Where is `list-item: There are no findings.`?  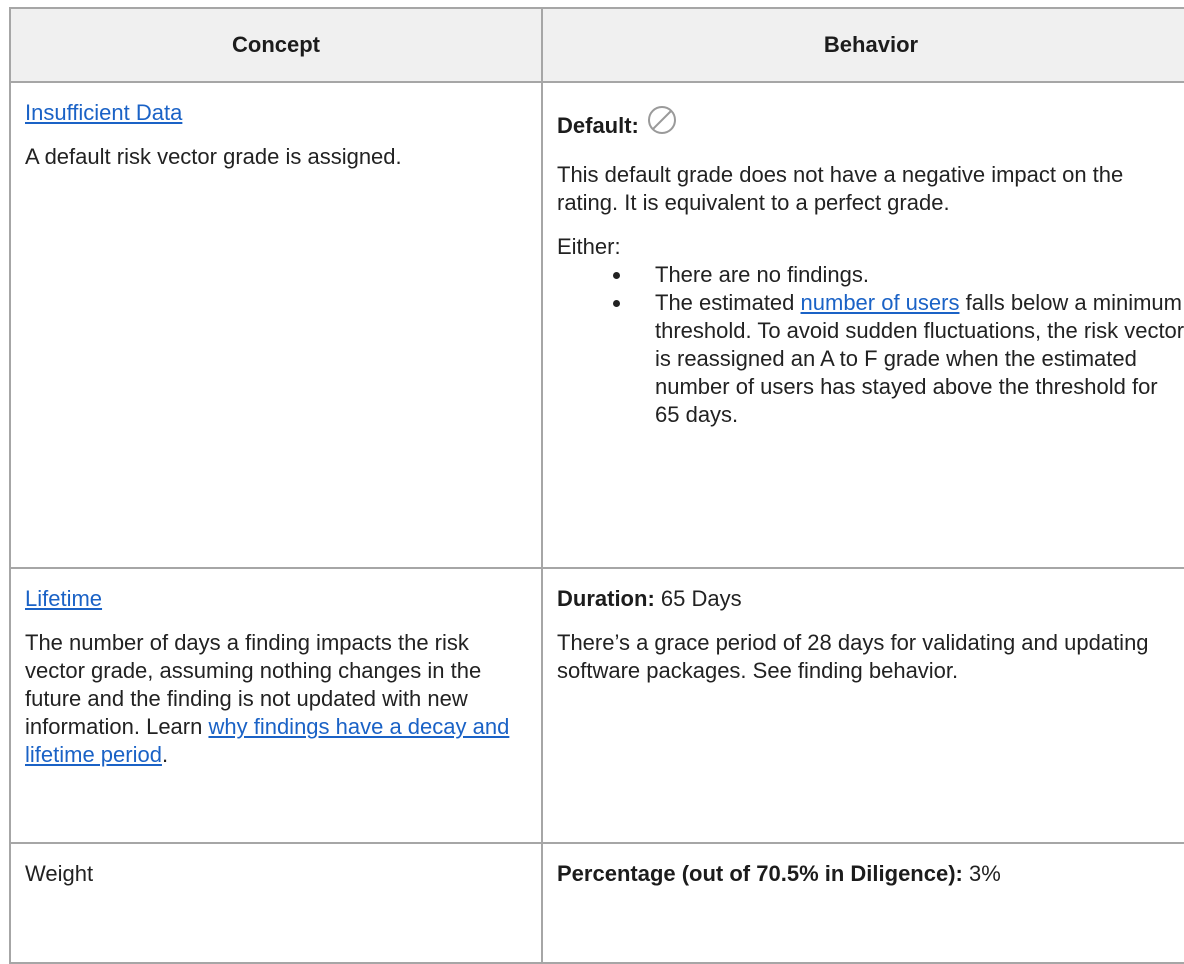 list-item: There are no findings. is located at coordinates (896, 275).